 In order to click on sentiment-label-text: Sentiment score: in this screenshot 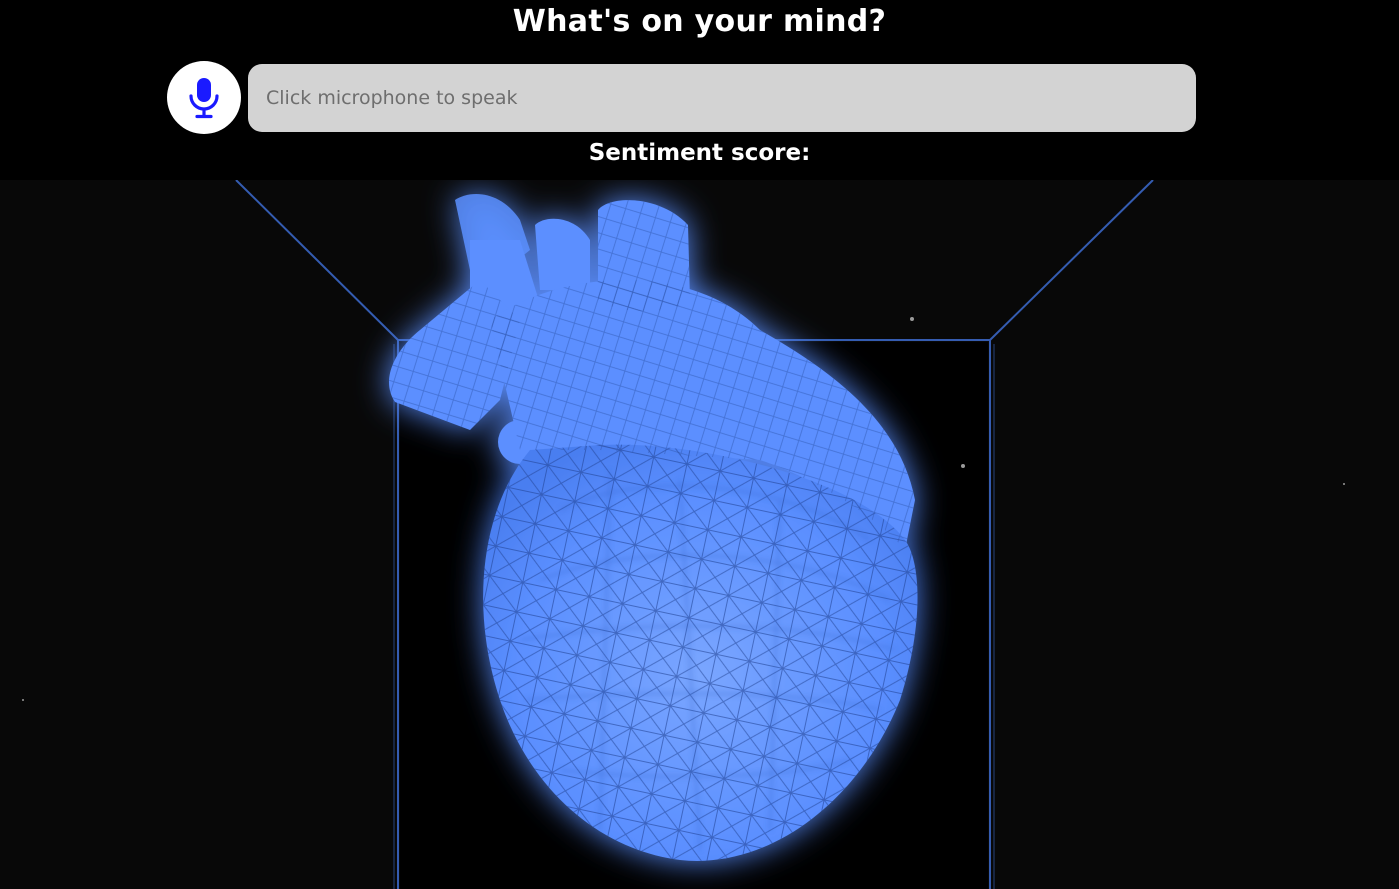, I will do `click(699, 153)`.